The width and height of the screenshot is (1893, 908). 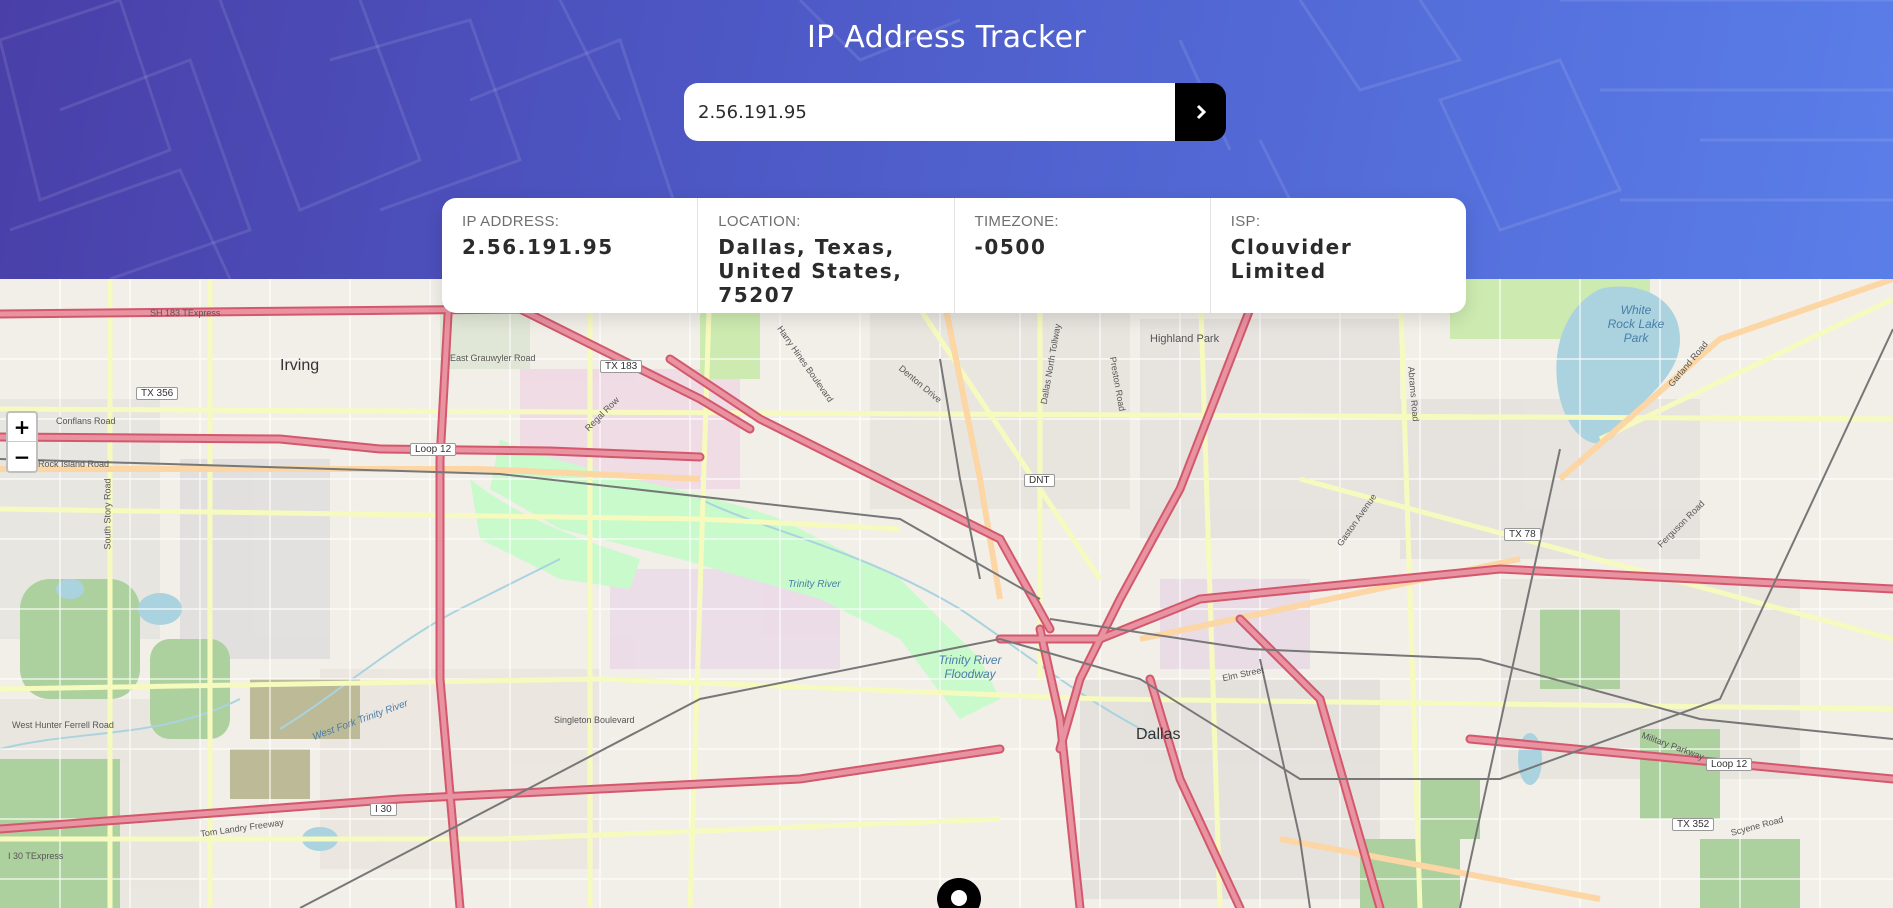 I want to click on map-label-white-rock: White Rock Lake Park, so click(x=1636, y=324).